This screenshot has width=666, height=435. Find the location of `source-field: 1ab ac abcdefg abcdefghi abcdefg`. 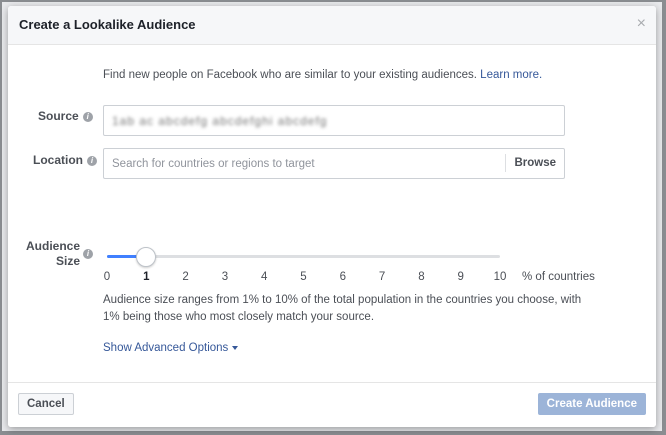

source-field: 1ab ac abcdefg abcdefghi abcdefg is located at coordinates (334, 120).